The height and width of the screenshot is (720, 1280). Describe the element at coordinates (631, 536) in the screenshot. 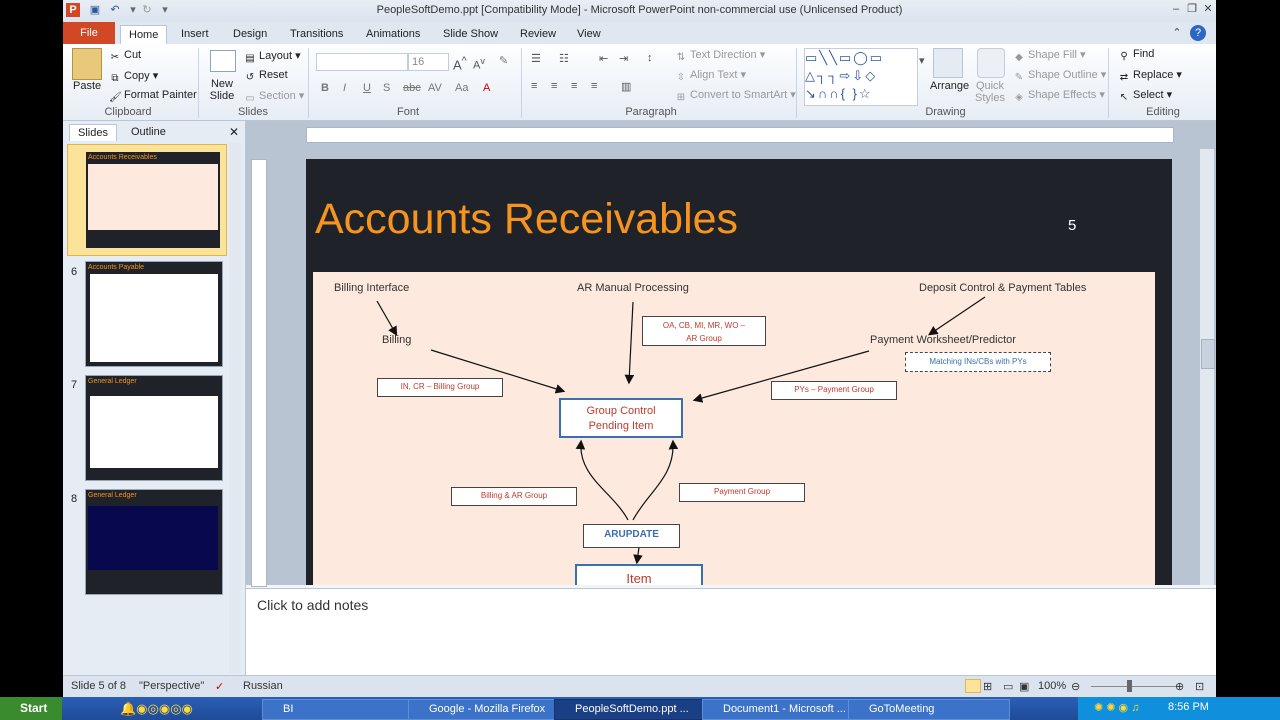

I see `arupdate-box: ARUPDATE` at that location.